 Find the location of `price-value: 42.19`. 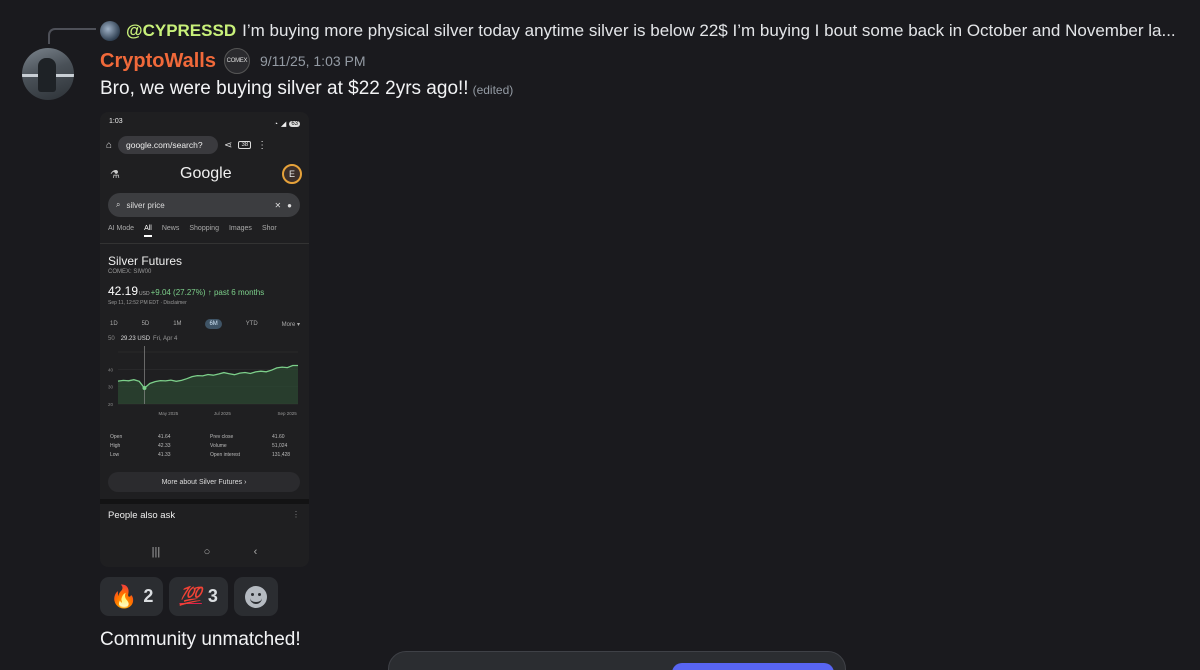

price-value: 42.19 is located at coordinates (123, 291).